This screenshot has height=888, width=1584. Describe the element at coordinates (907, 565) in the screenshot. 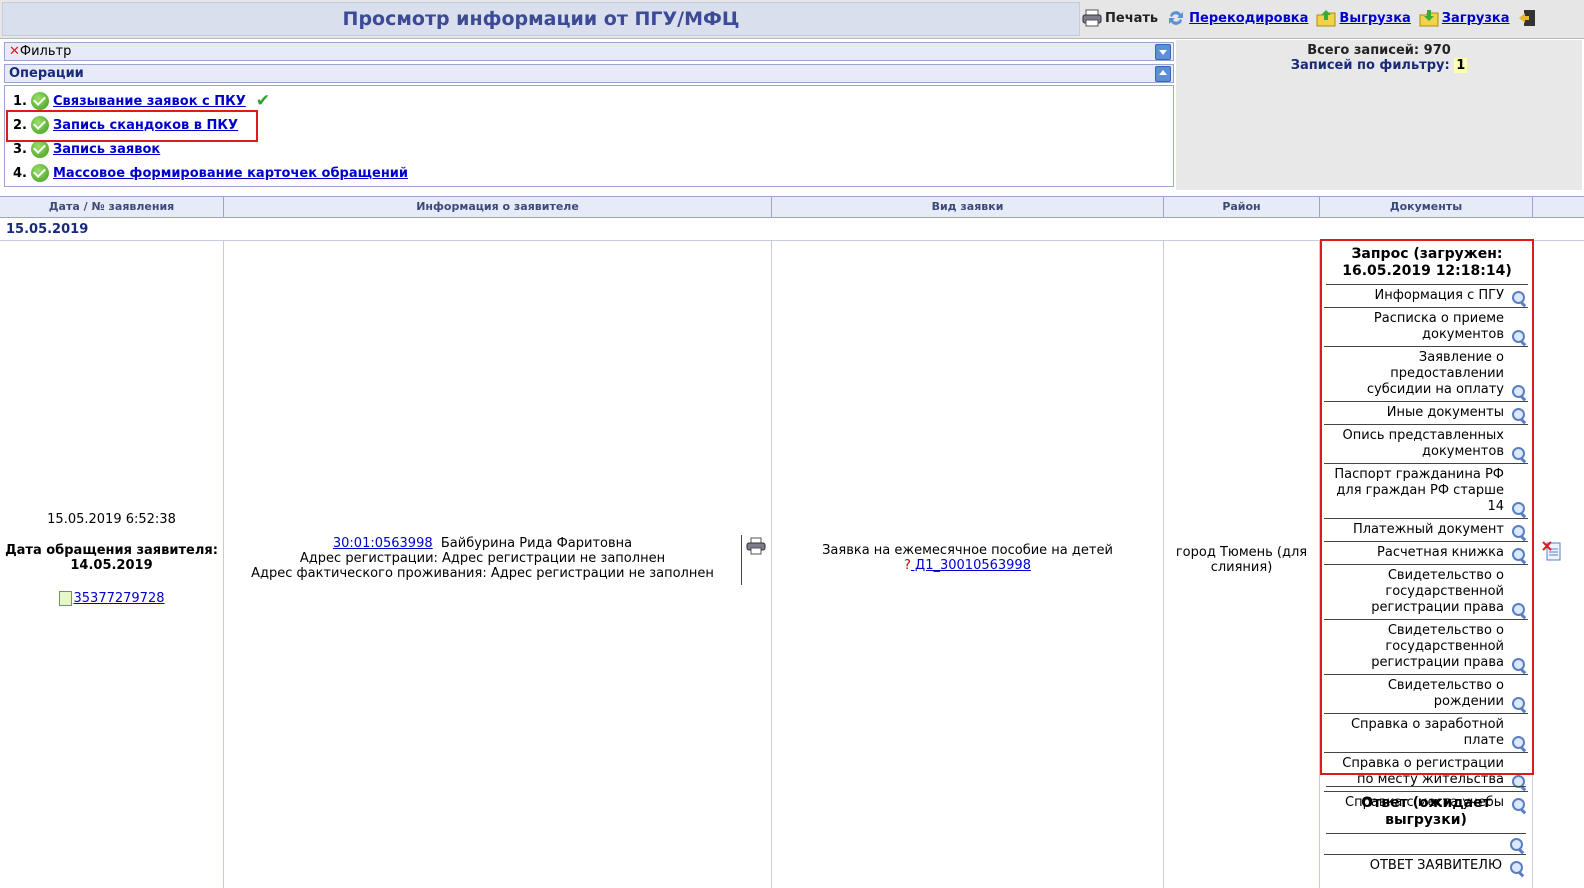

I see `question-icon: ?` at that location.